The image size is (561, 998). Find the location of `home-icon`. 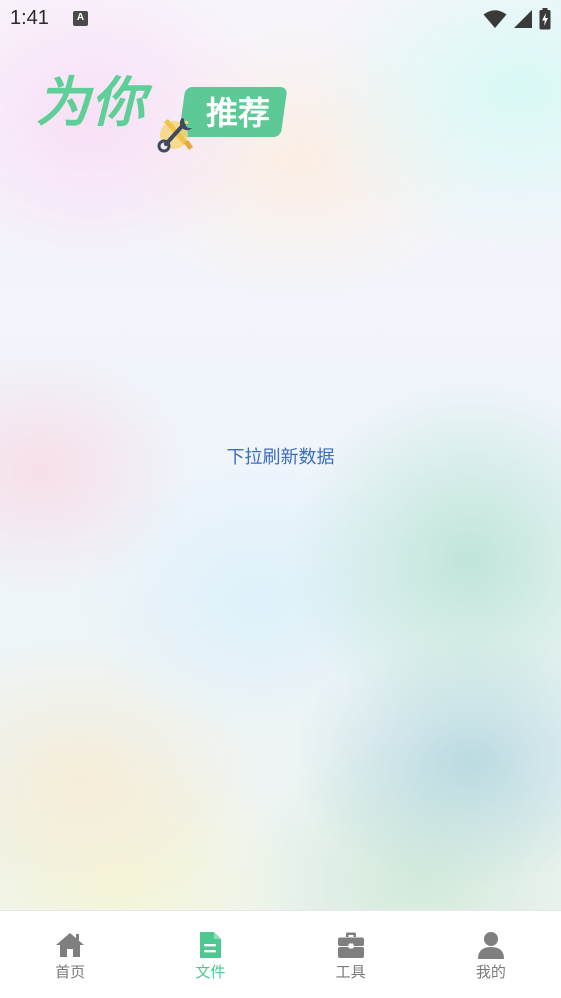

home-icon is located at coordinates (70, 945).